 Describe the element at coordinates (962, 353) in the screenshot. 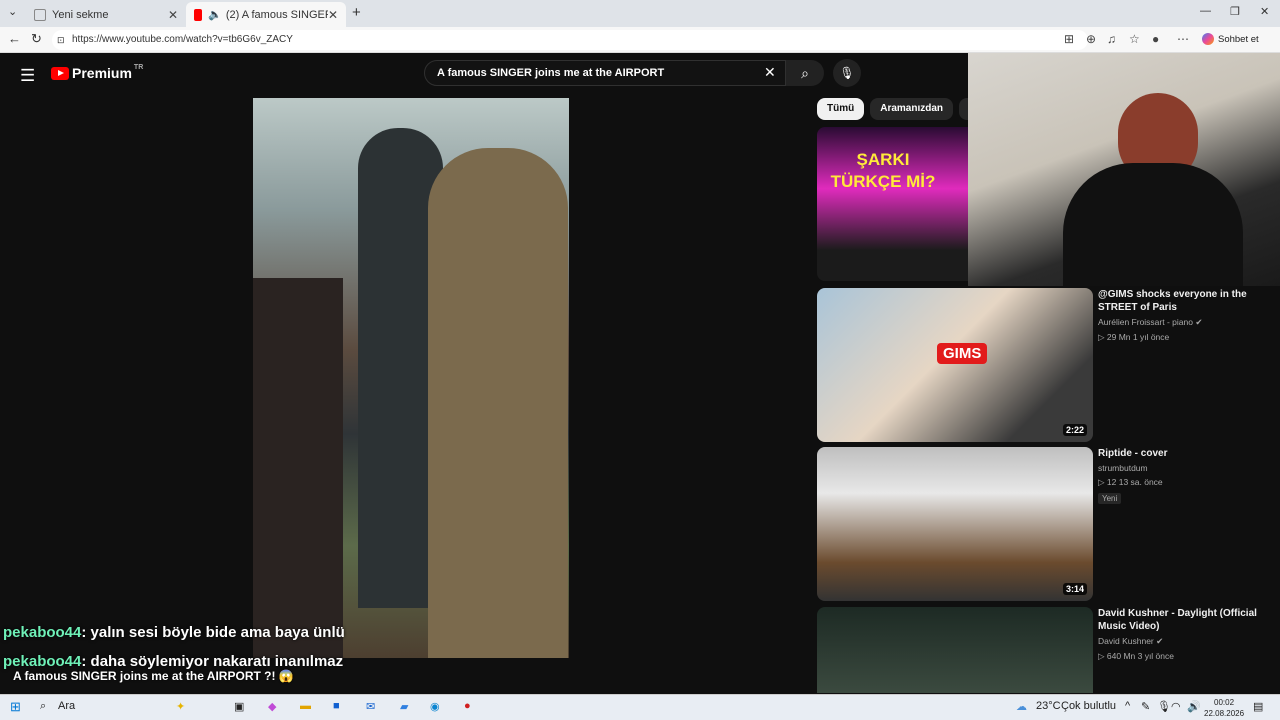

I see `thumbnail-text: GIMS` at that location.